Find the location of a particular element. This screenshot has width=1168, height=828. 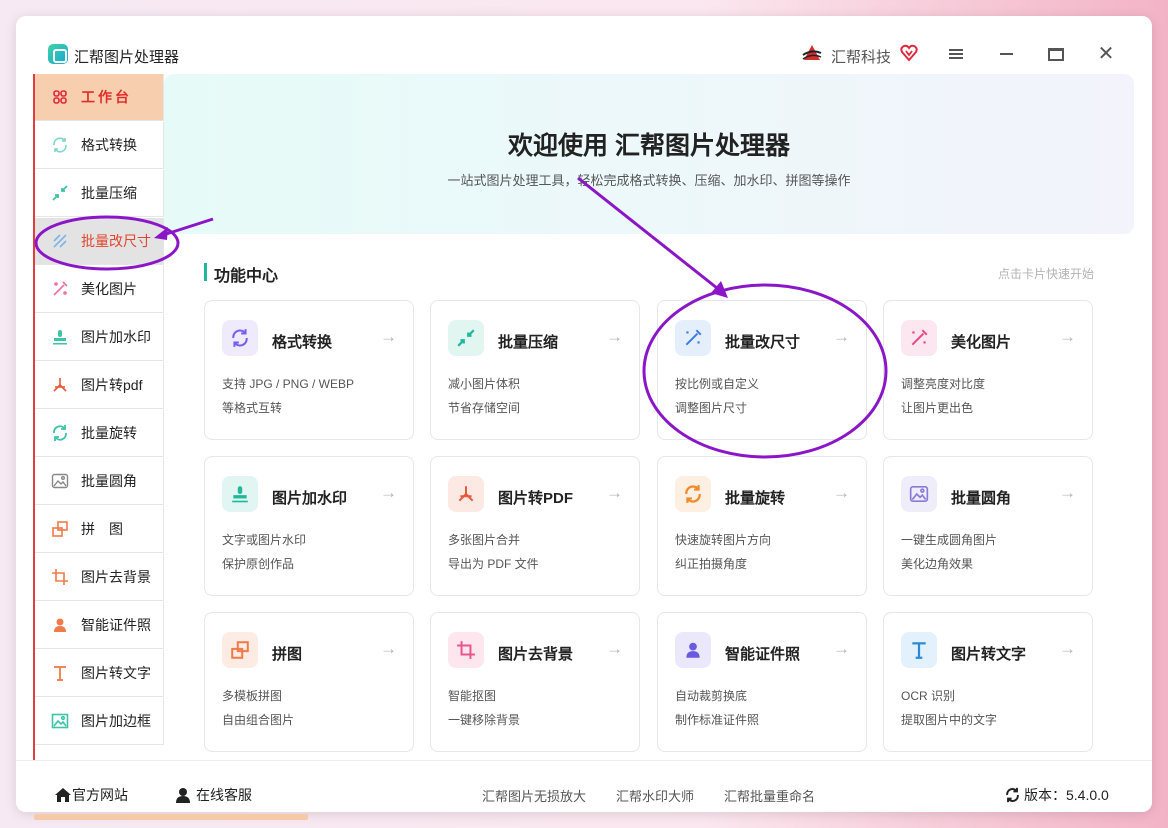

card-beautify: 美化图片 → 调整亮度对比度 让图片更出色 is located at coordinates (988, 370).